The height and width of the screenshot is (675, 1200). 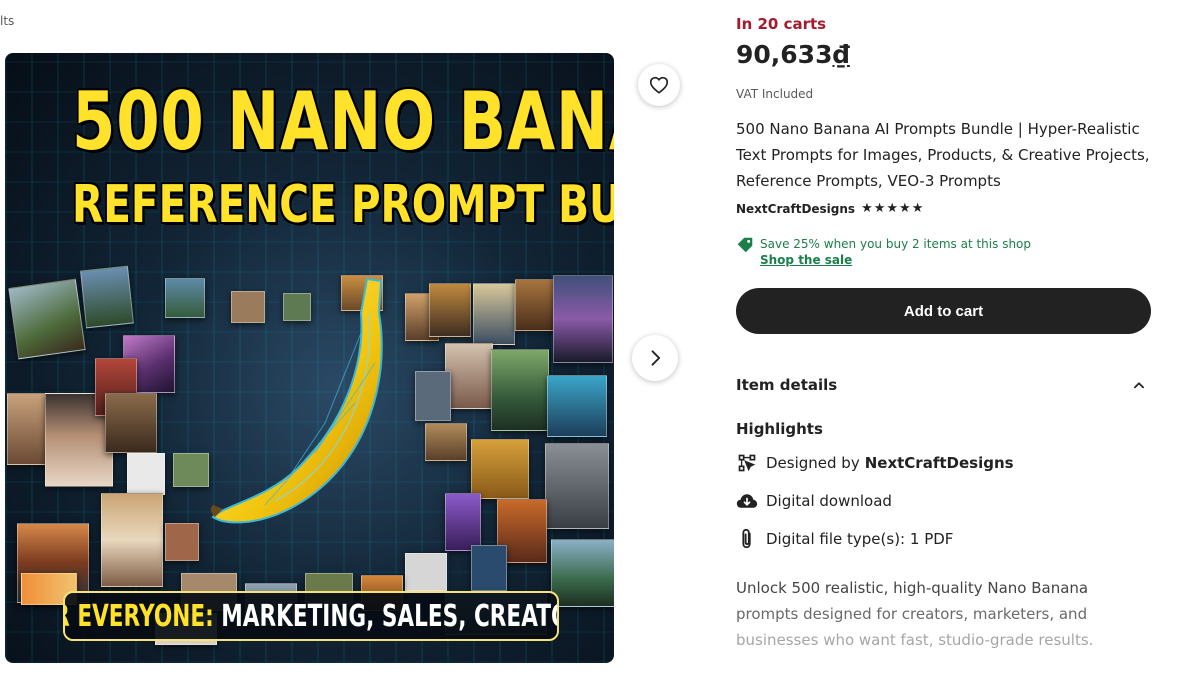 I want to click on heart-icon, so click(x=659, y=85).